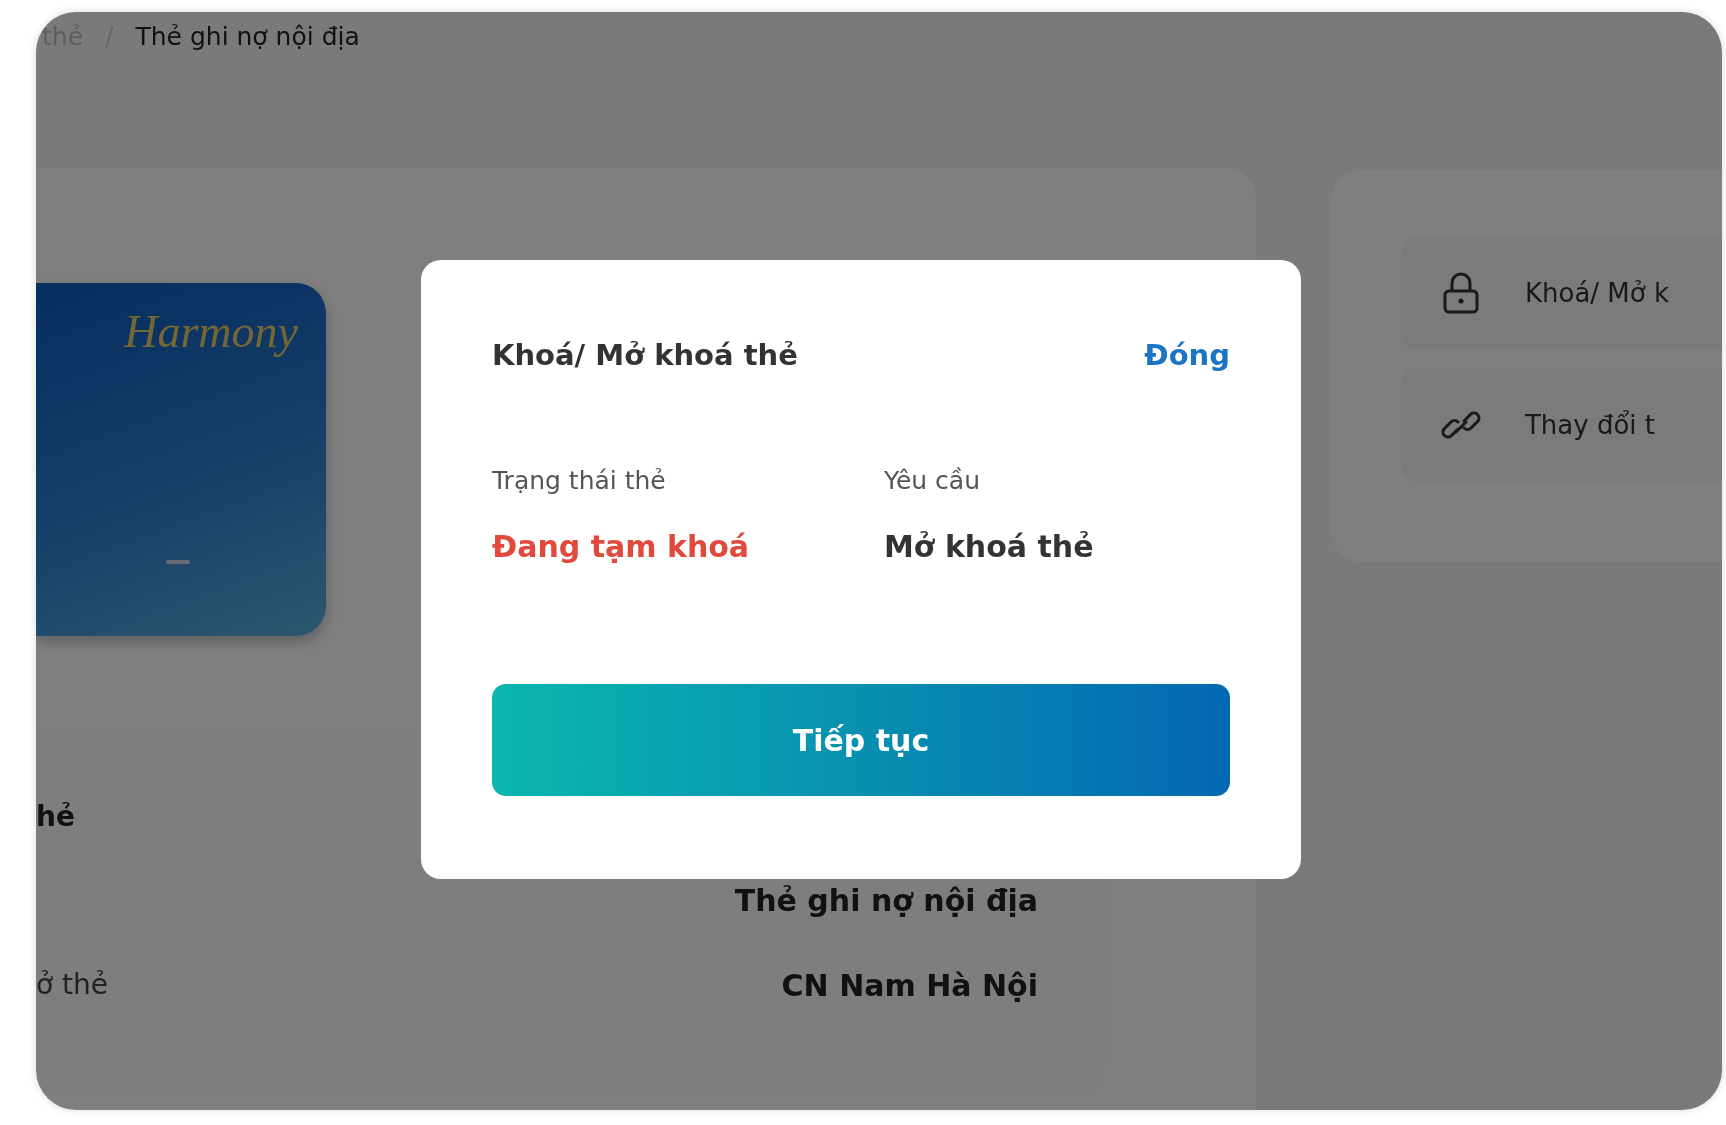  What do you see at coordinates (1187, 355) in the screenshot?
I see `close-button: Đóng` at bounding box center [1187, 355].